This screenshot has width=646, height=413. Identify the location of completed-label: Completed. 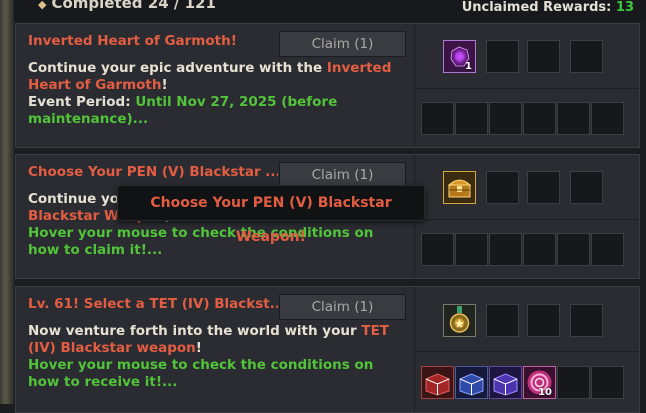
(97, 6).